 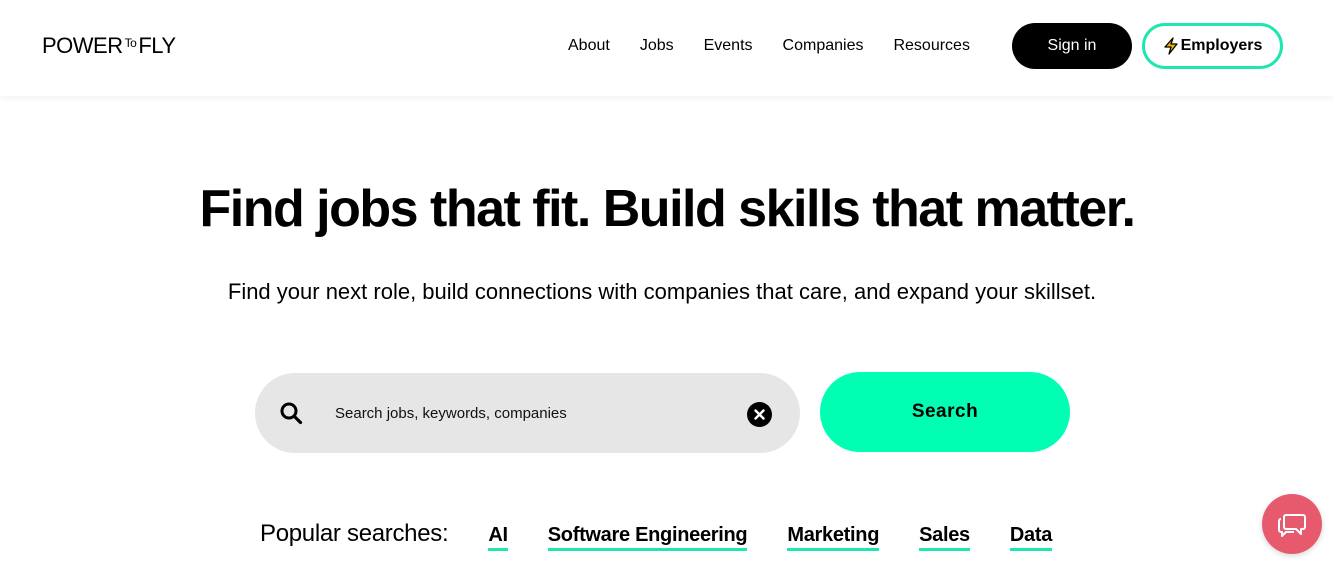 I want to click on search-icon, so click(x=291, y=413).